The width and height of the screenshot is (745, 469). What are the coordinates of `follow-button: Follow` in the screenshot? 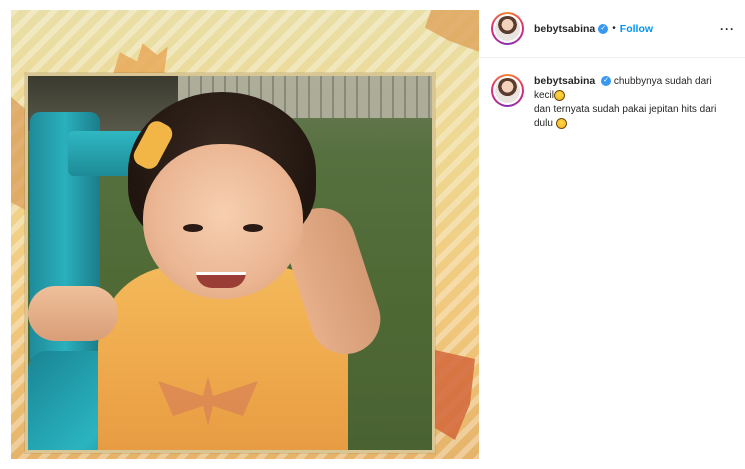 It's located at (636, 29).